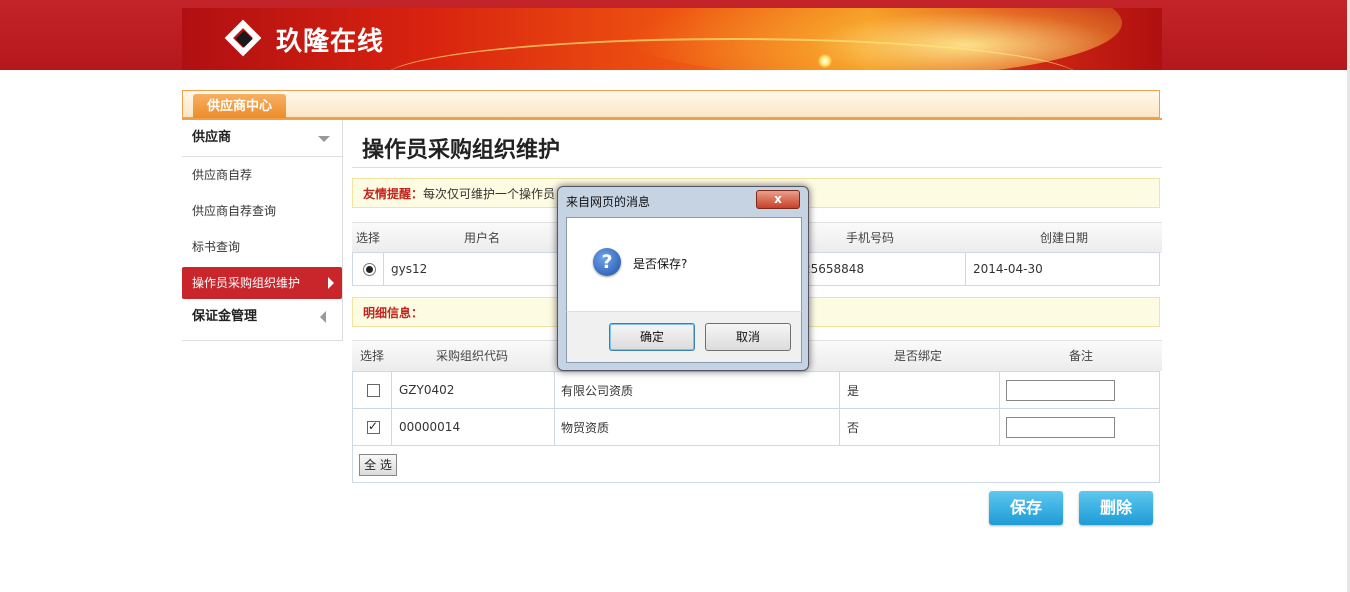 The height and width of the screenshot is (592, 1350). I want to click on table-row: 00000014 物贸资质 否, so click(756, 427).